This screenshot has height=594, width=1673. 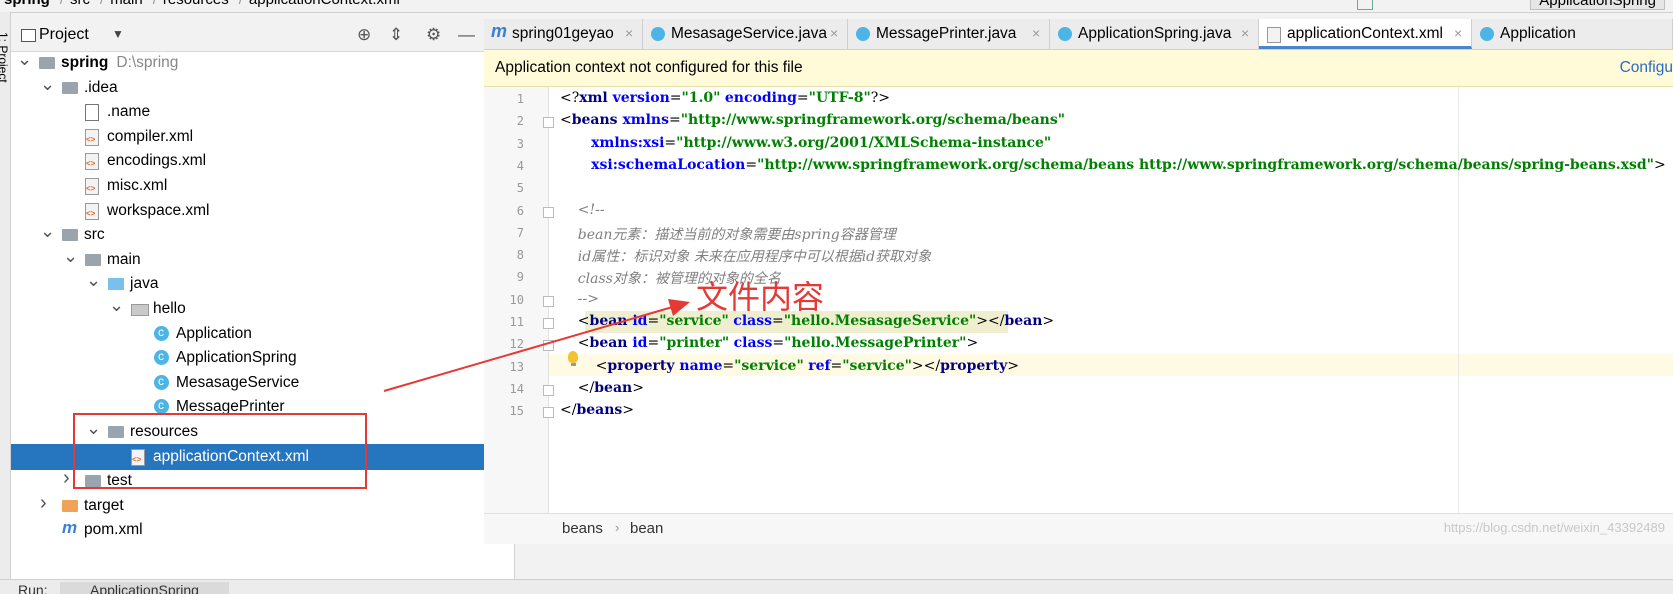 I want to click on tree-item: workspace.xml, so click(x=262, y=211).